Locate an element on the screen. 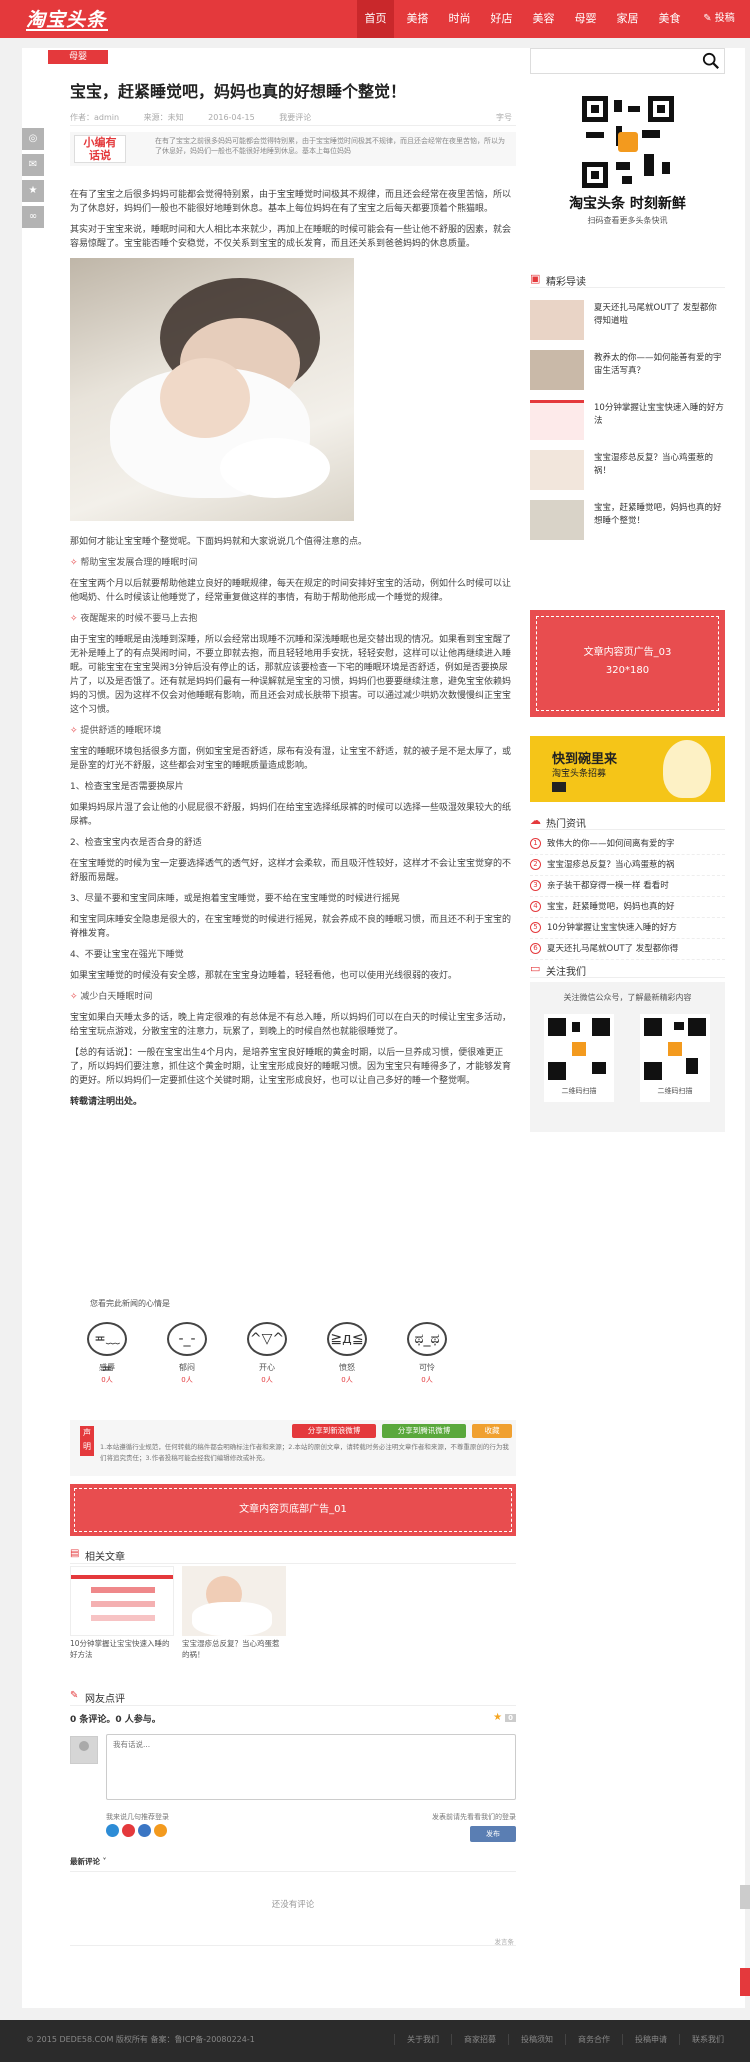 Image resolution: width=750 pixels, height=2062 pixels. happy-face-icon: ^▽^ is located at coordinates (267, 1339).